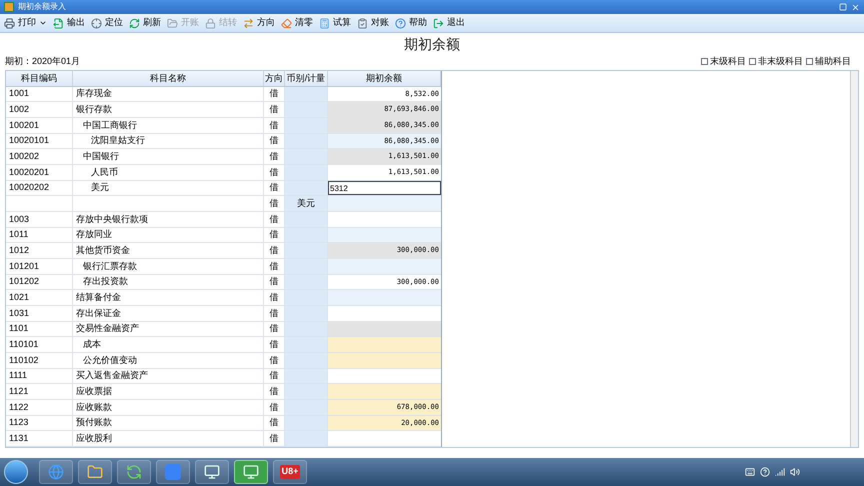 The image size is (864, 486). I want to click on account-name: 买入返售金融资产, so click(112, 375).